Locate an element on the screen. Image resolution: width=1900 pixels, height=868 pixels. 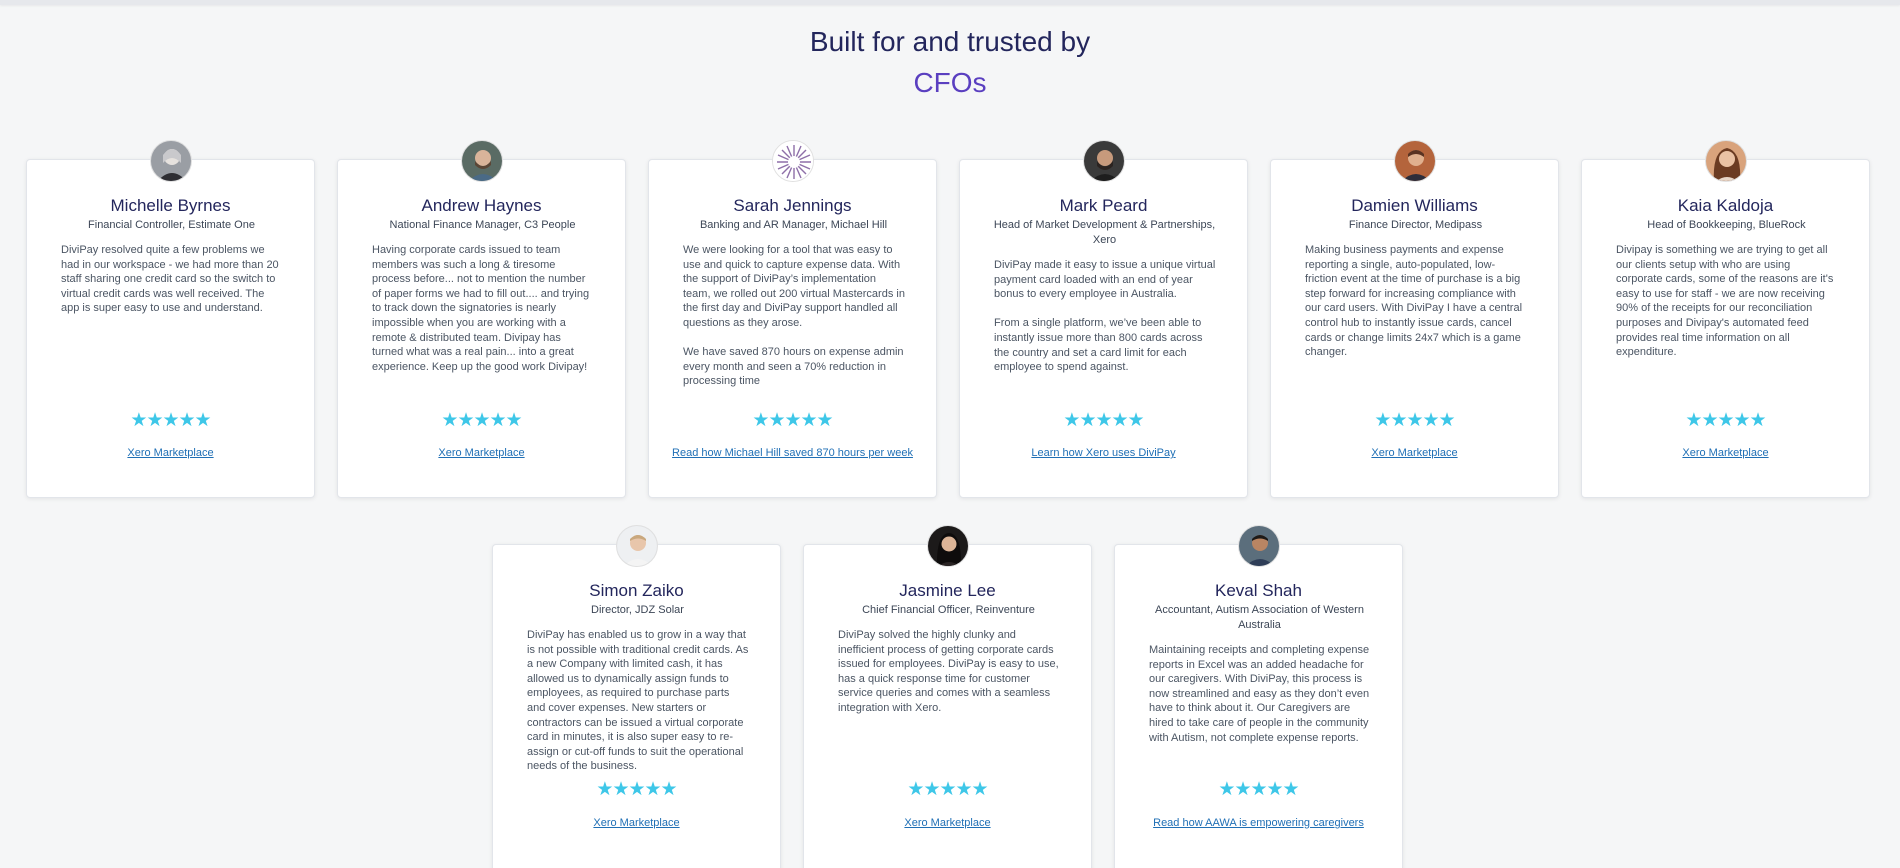
section-heading: Built for and trusted by CFOs is located at coordinates (950, 63).